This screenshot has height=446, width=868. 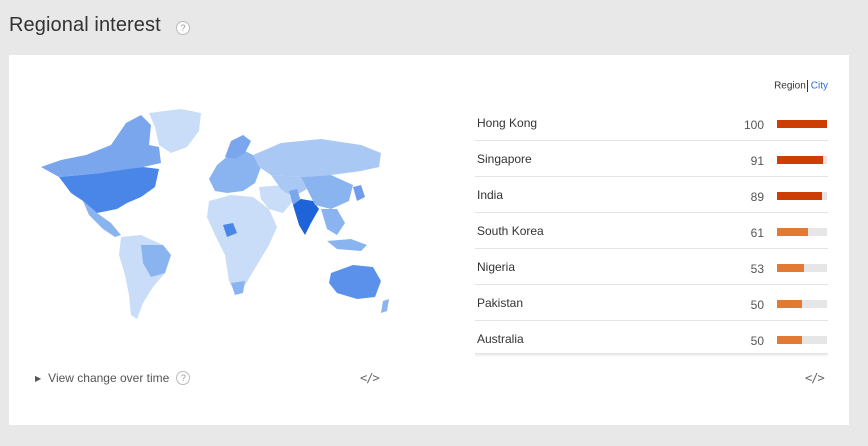 What do you see at coordinates (651, 267) in the screenshot?
I see `list-item: Nigeria 53` at bounding box center [651, 267].